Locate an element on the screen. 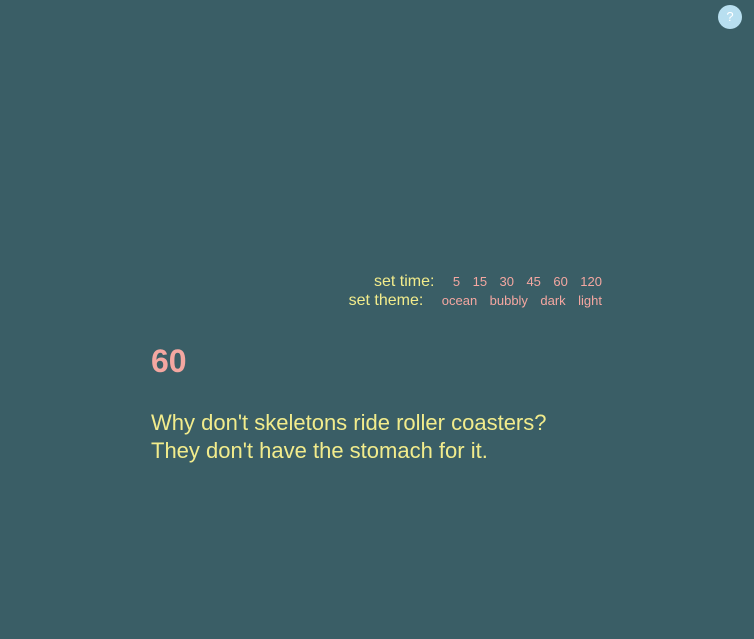  countdown-timer: 60 is located at coordinates (169, 361).